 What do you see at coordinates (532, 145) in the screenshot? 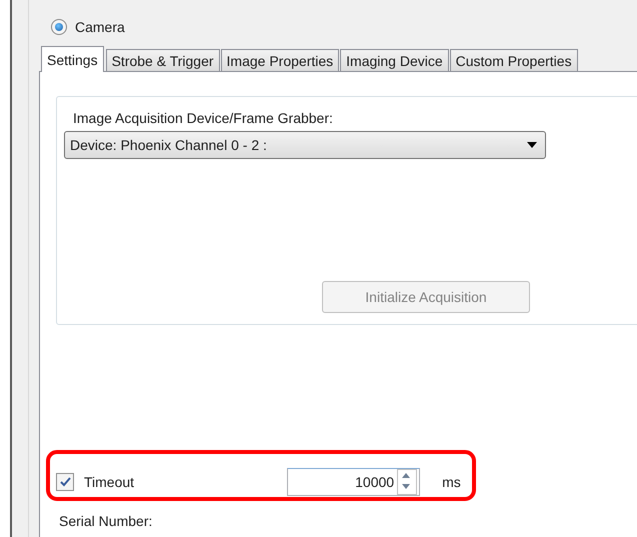
I see `caret-icon` at bounding box center [532, 145].